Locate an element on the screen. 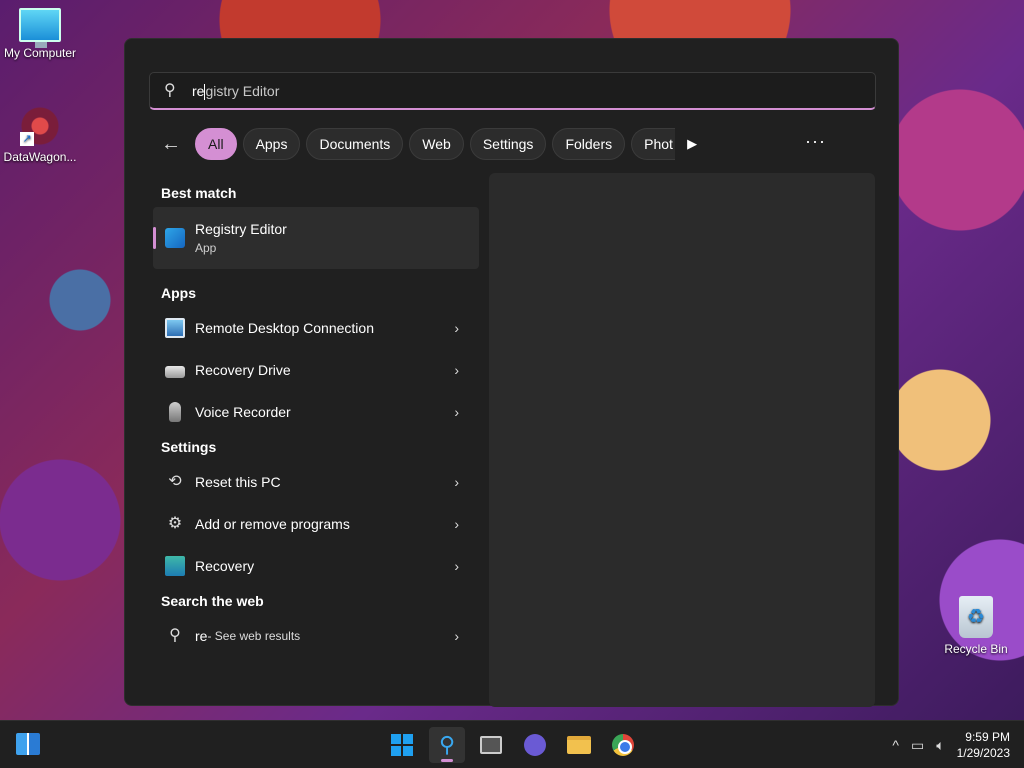 The image size is (1024, 768). result-label: Reset this PC is located at coordinates (238, 482).